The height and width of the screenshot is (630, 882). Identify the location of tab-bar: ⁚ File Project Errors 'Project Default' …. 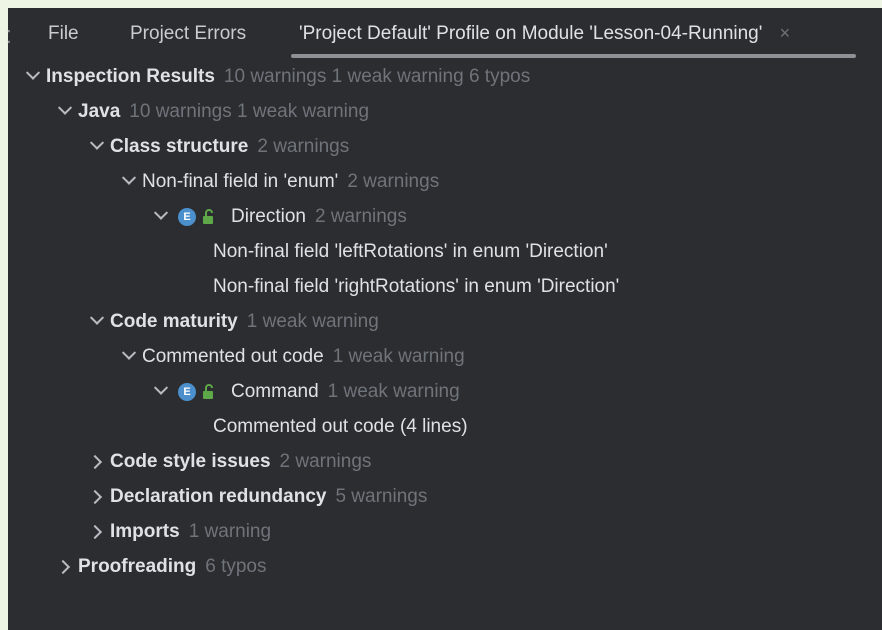
(444, 35).